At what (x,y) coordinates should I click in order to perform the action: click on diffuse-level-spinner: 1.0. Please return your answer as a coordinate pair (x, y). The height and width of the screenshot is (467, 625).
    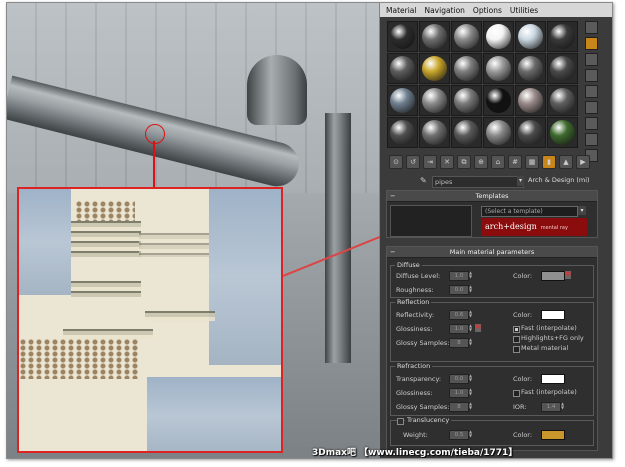
    Looking at the image, I should click on (459, 276).